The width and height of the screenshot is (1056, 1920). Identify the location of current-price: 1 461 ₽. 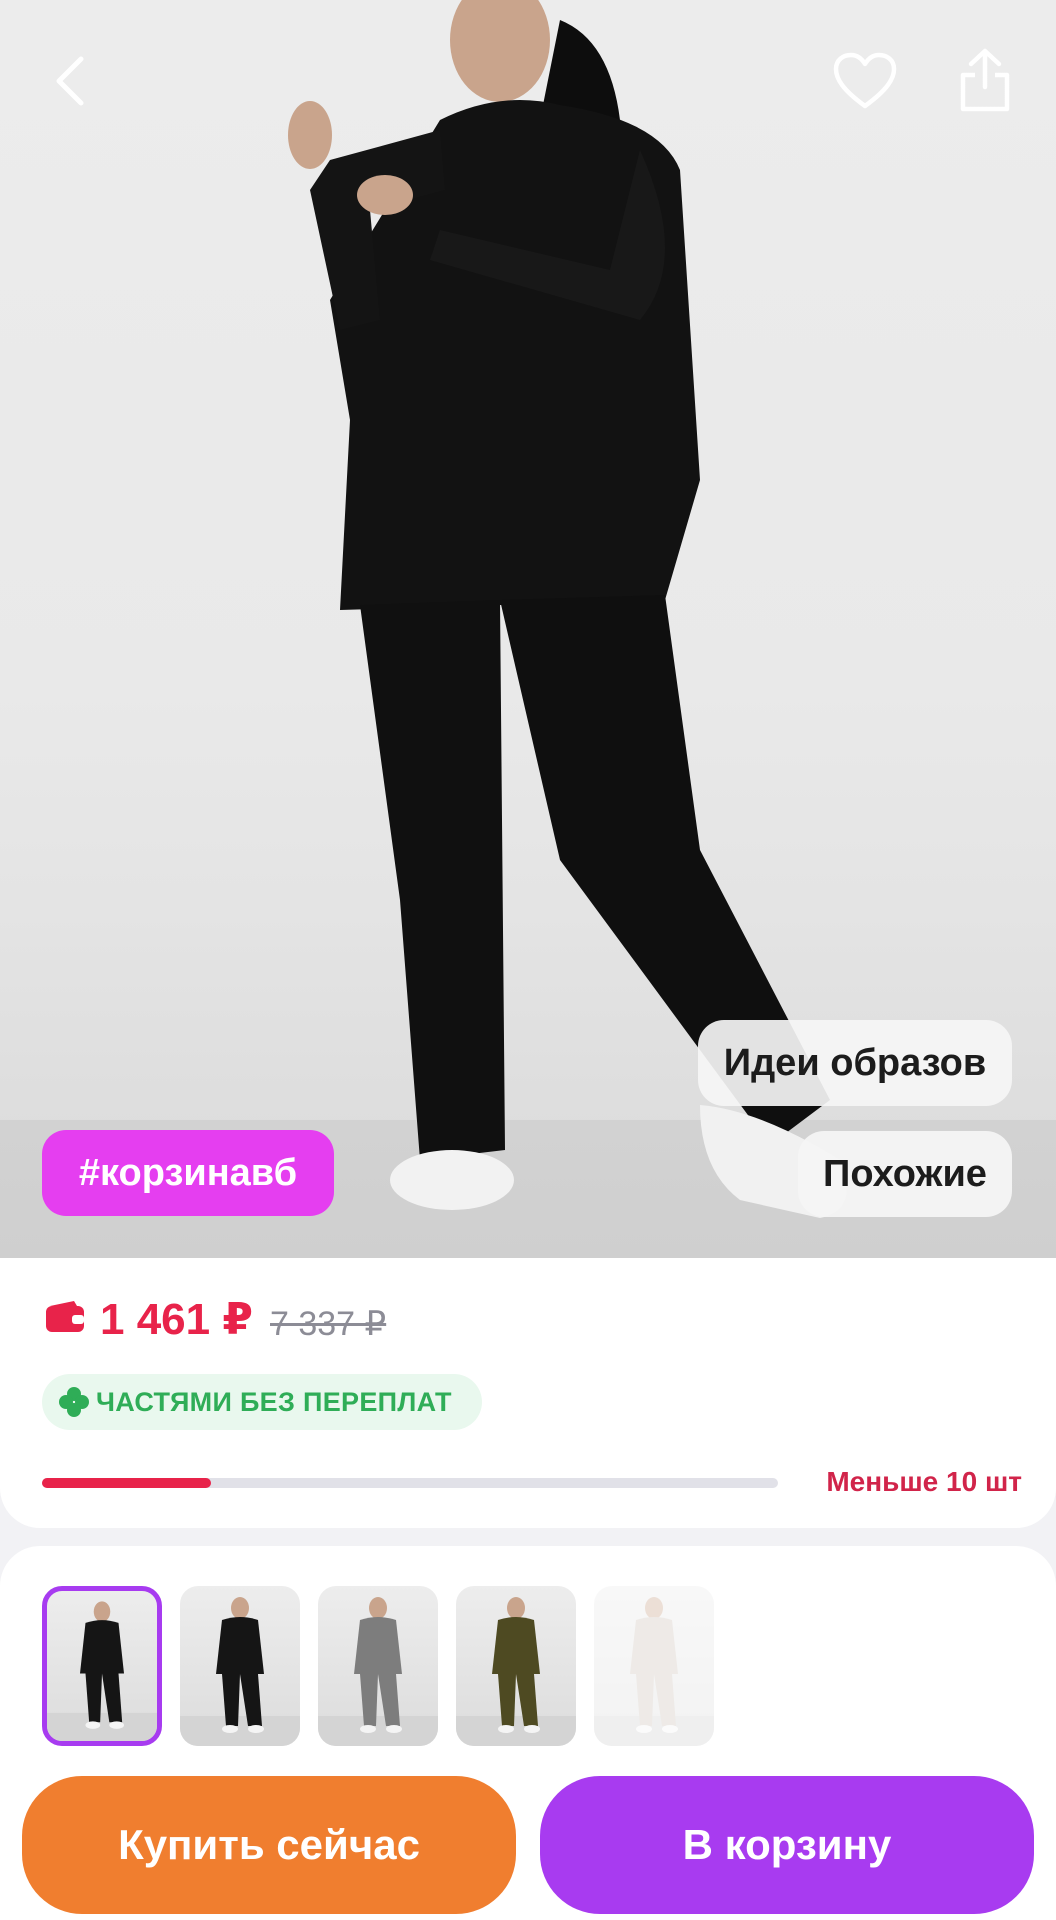
(176, 1319).